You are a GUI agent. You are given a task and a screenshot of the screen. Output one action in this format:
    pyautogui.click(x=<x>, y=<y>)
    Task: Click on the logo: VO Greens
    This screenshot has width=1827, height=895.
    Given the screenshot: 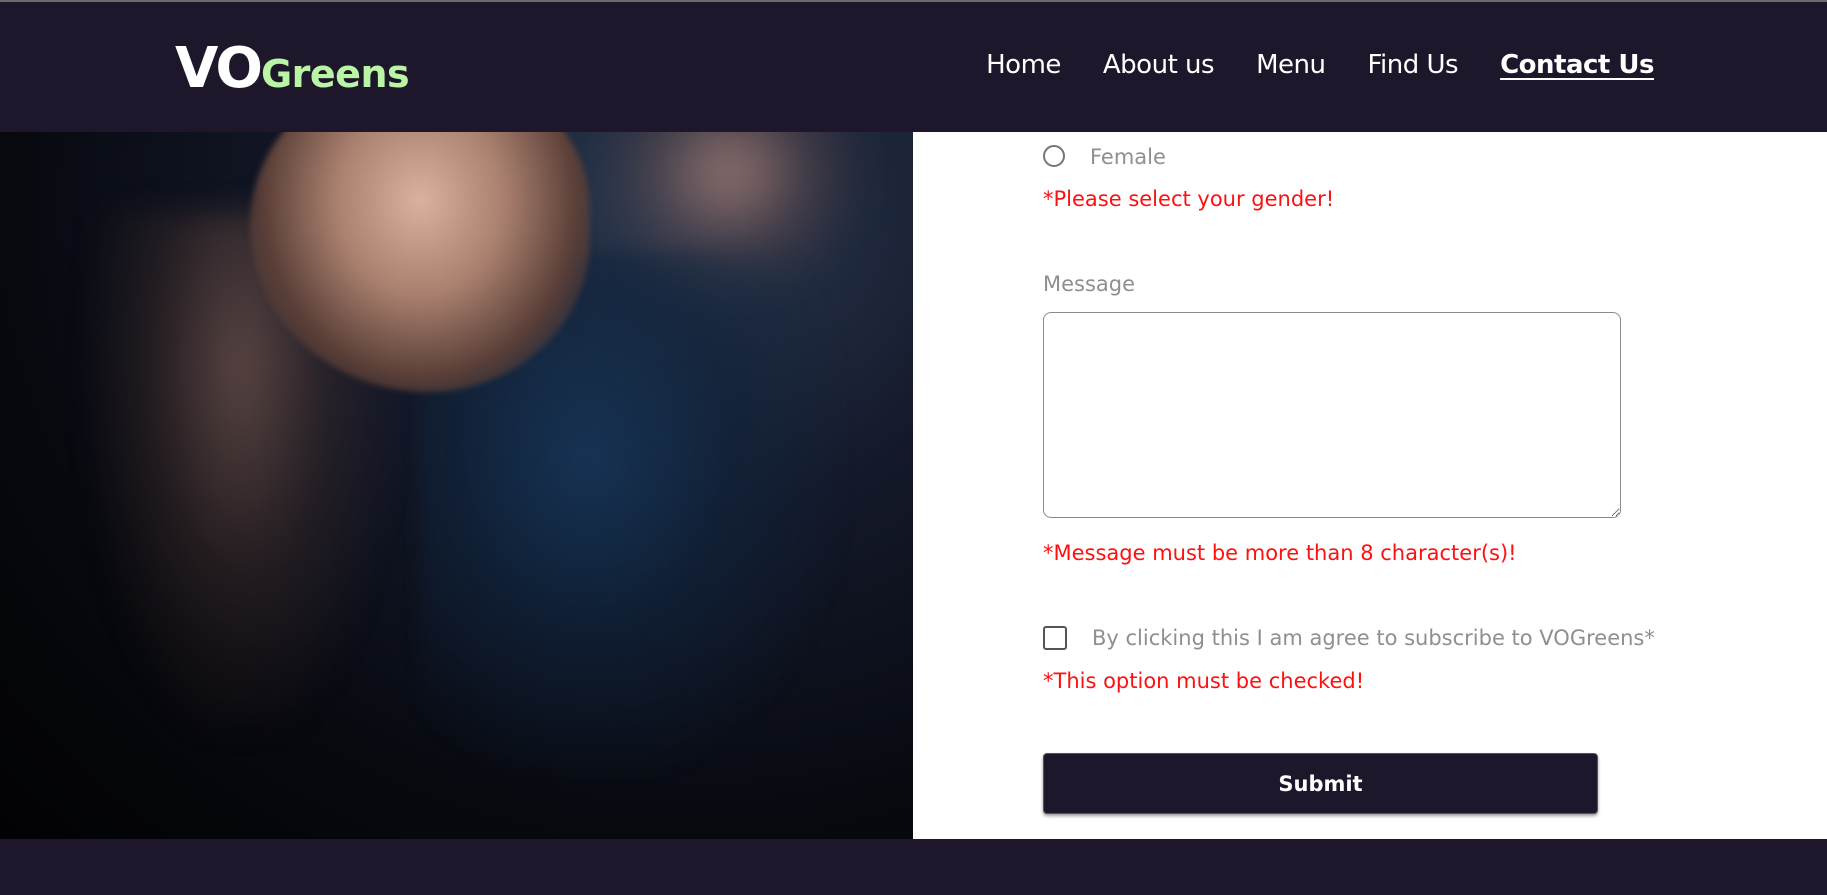 What is the action you would take?
    pyautogui.click(x=292, y=68)
    